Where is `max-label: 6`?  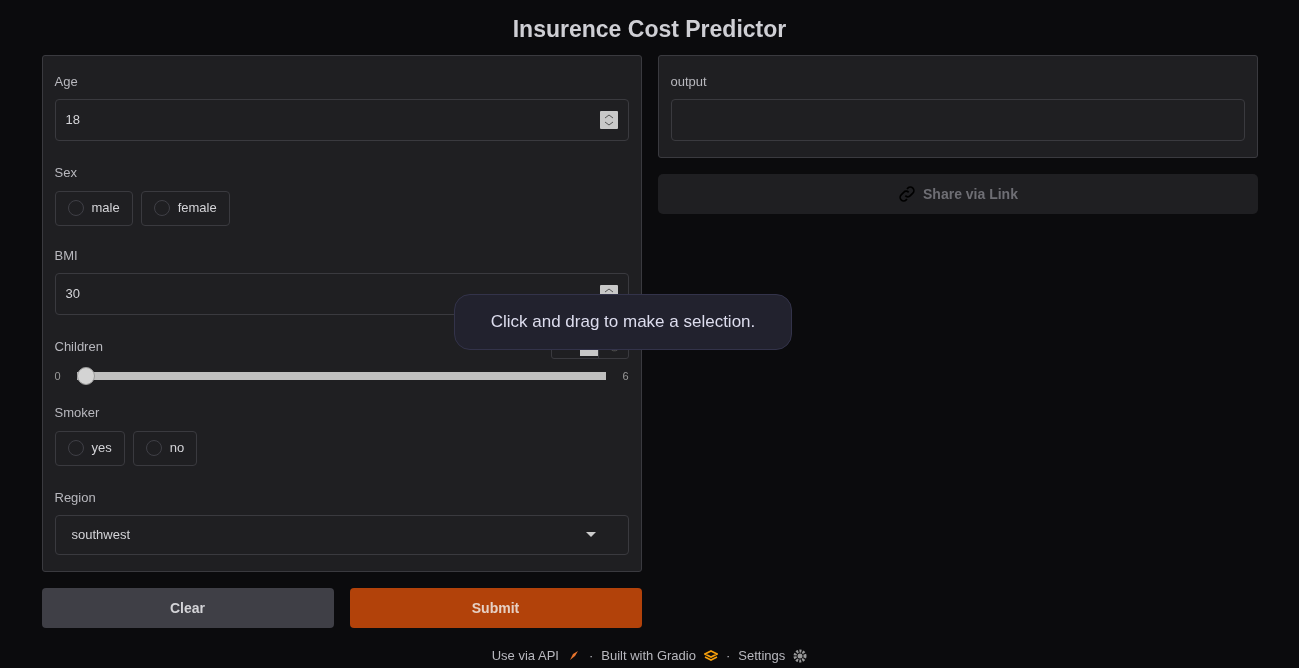
max-label: 6 is located at coordinates (625, 376).